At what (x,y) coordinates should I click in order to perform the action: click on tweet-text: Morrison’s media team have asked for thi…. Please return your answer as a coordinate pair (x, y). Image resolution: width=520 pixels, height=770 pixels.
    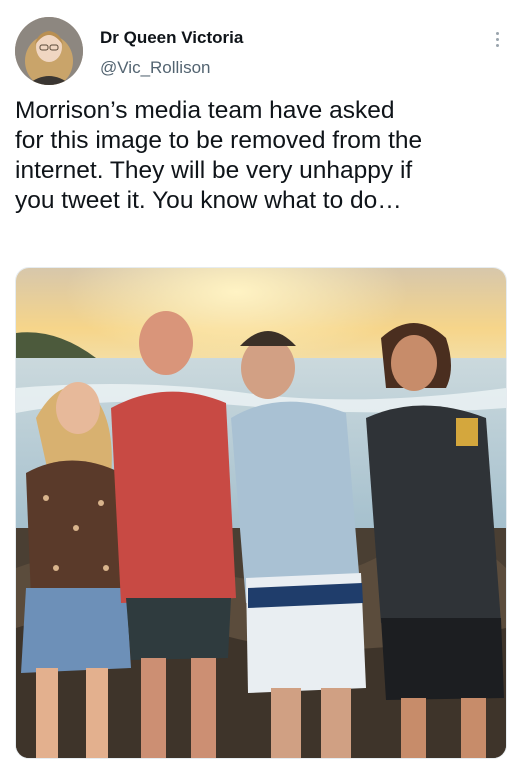
    Looking at the image, I should click on (219, 155).